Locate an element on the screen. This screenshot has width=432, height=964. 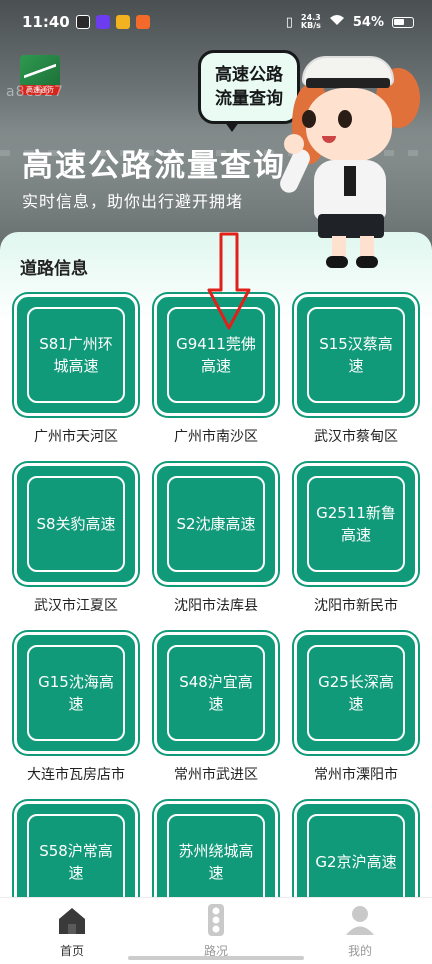
road-sign: S15汉蔡高速 is located at coordinates (356, 355).